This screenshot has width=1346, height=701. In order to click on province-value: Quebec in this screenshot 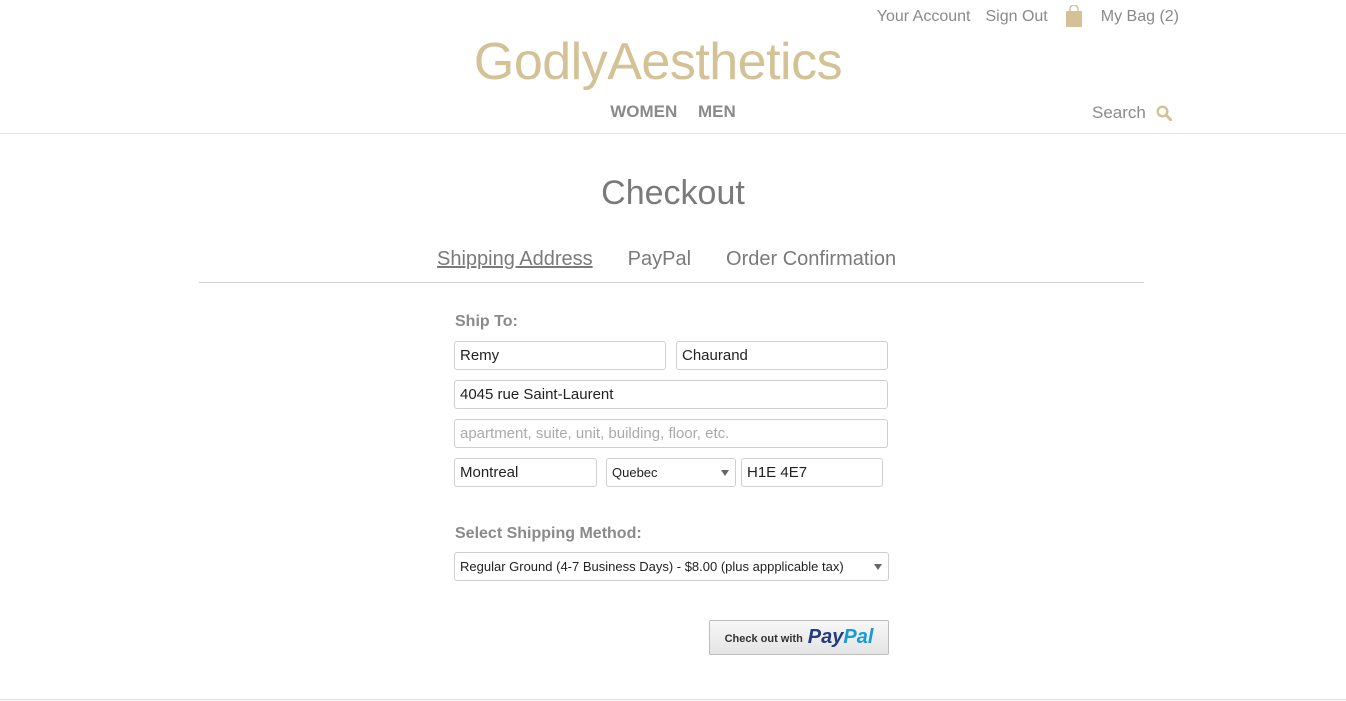, I will do `click(635, 472)`.